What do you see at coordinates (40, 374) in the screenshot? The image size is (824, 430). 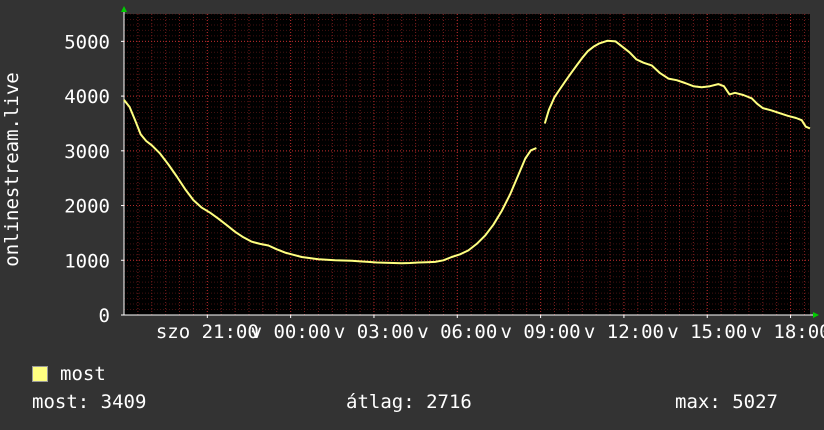 I see `legend-swatch-most` at bounding box center [40, 374].